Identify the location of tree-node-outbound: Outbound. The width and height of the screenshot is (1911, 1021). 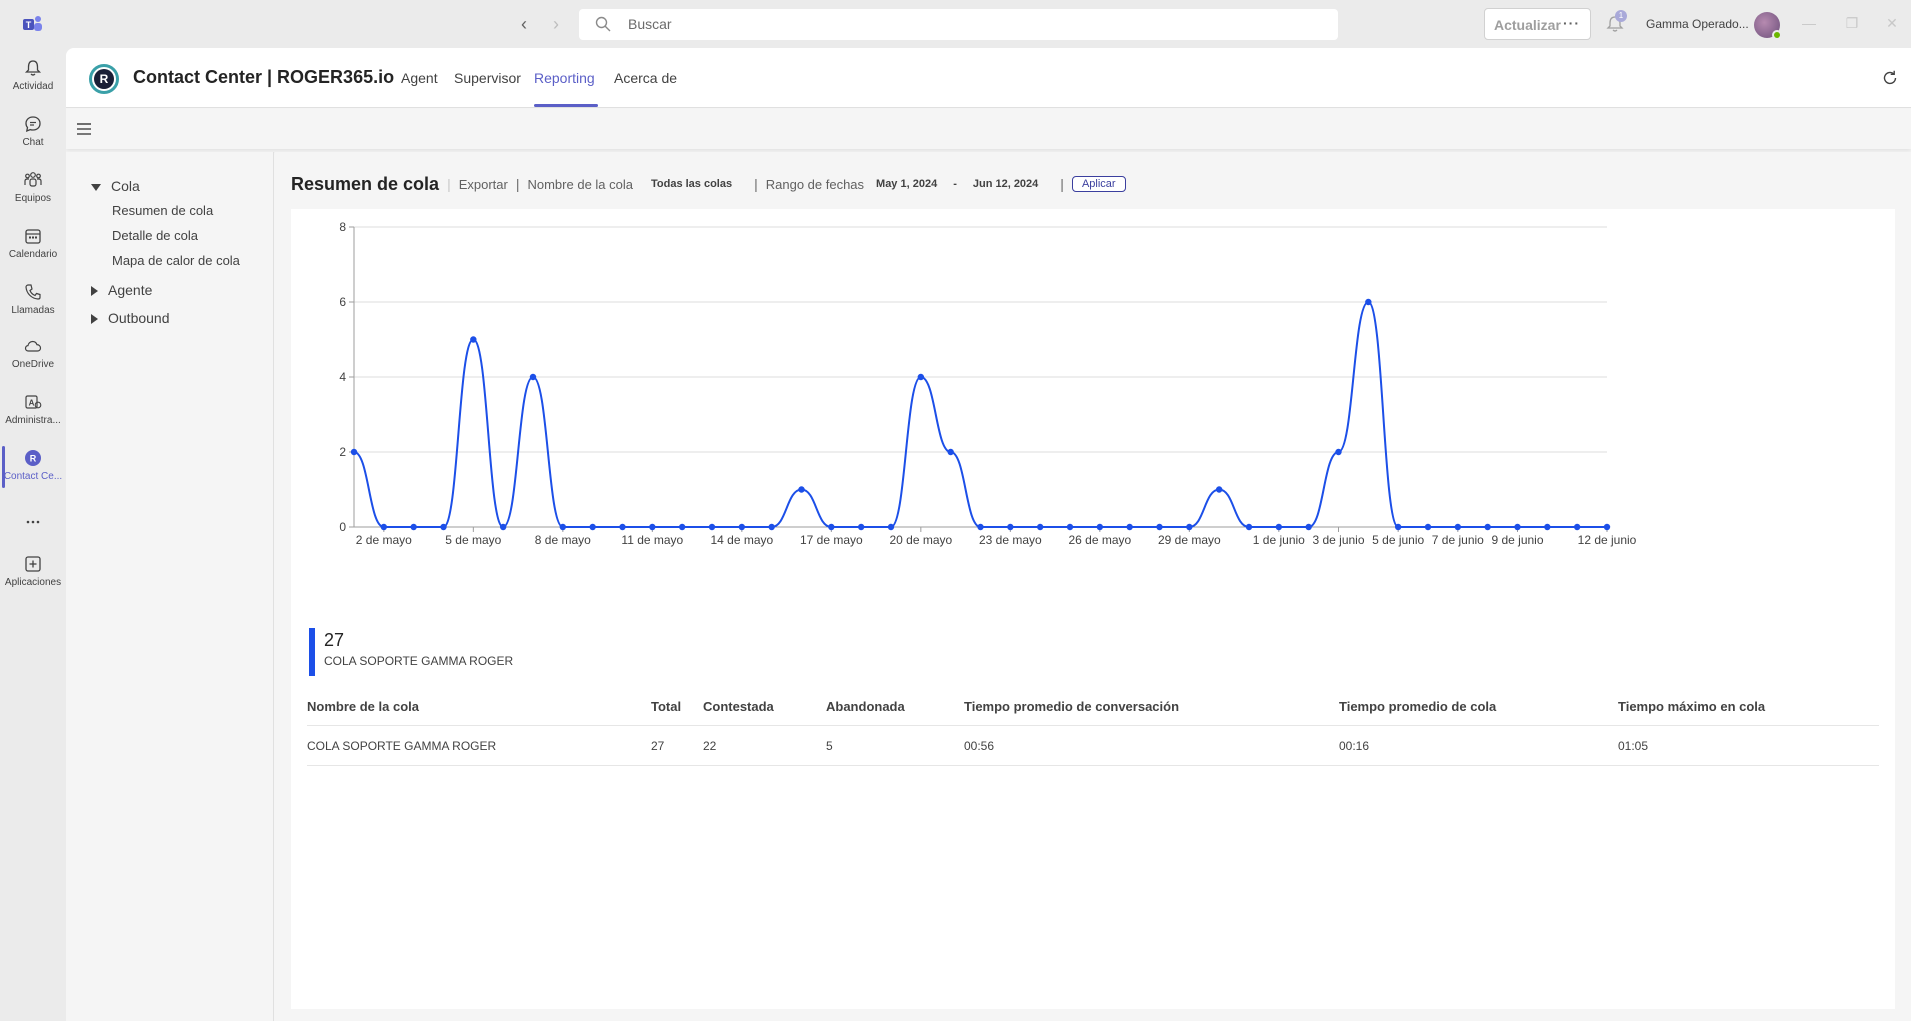
(130, 318).